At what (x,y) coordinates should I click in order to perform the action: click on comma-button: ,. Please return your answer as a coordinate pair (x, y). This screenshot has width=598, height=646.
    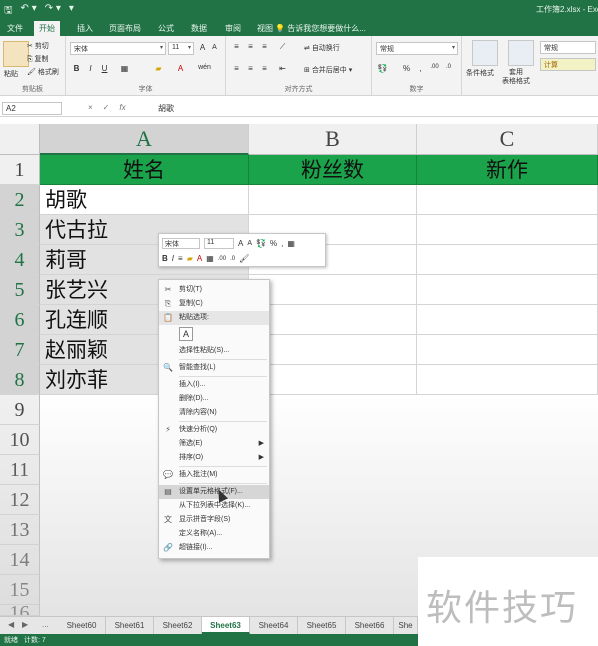
    Looking at the image, I should click on (420, 69).